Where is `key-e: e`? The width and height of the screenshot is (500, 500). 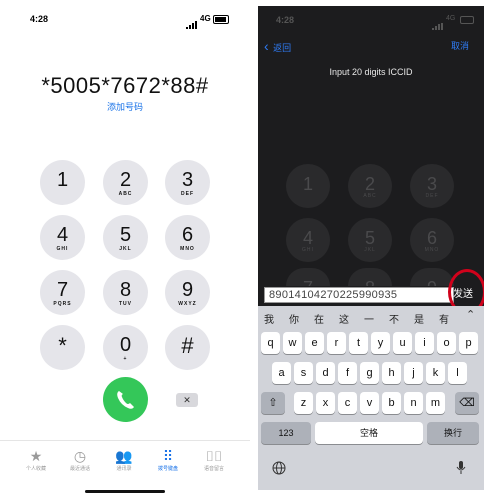 key-e: e is located at coordinates (314, 343).